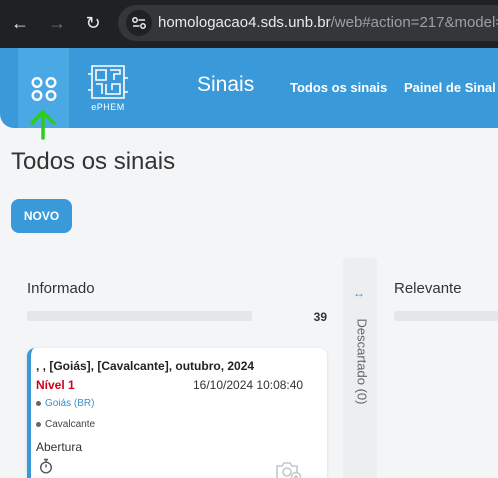 The height and width of the screenshot is (478, 498). Describe the element at coordinates (248, 385) in the screenshot. I see `card-date: 16/10/2024 10:08:40` at that location.